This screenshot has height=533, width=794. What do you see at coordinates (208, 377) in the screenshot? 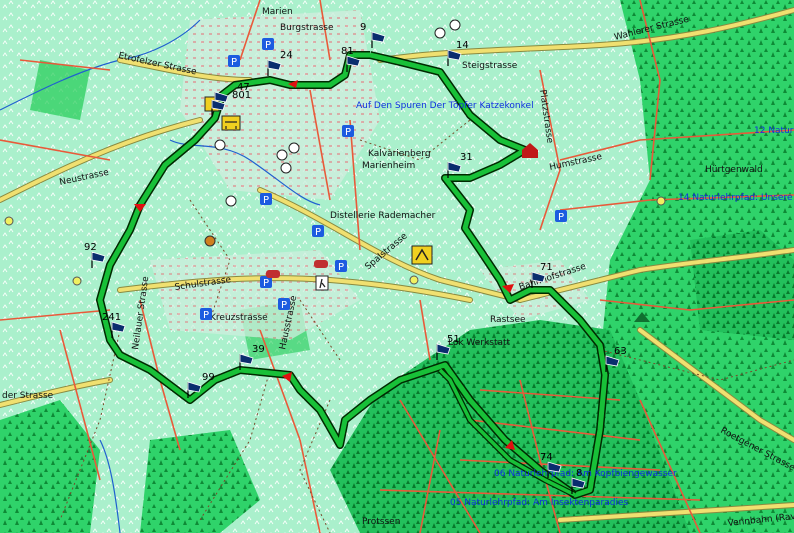
I see `waypoint-label: 99` at bounding box center [208, 377].